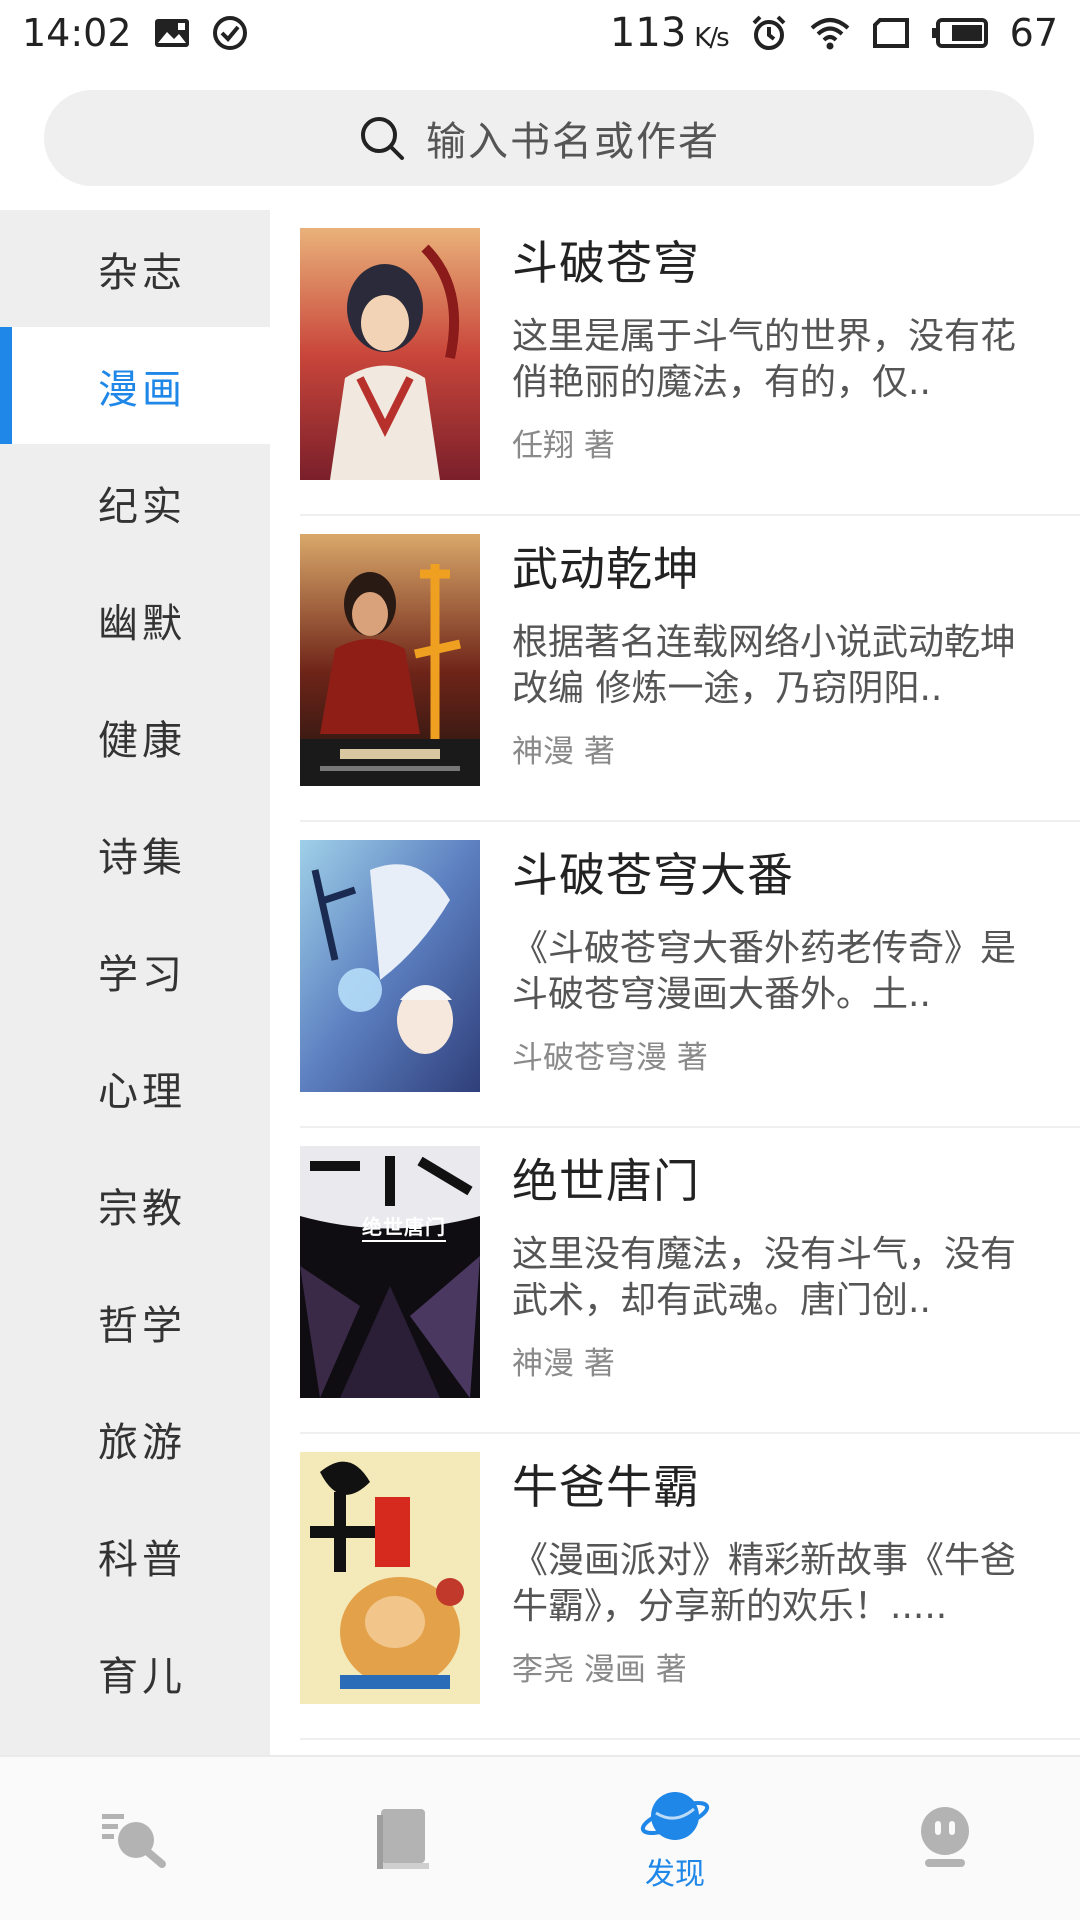  I want to click on list-item: 斗破苍穹 这里是属于斗气的世界，没有花俏艳丽的魔法，有的，仅.. 任翔 著, so click(675, 363).